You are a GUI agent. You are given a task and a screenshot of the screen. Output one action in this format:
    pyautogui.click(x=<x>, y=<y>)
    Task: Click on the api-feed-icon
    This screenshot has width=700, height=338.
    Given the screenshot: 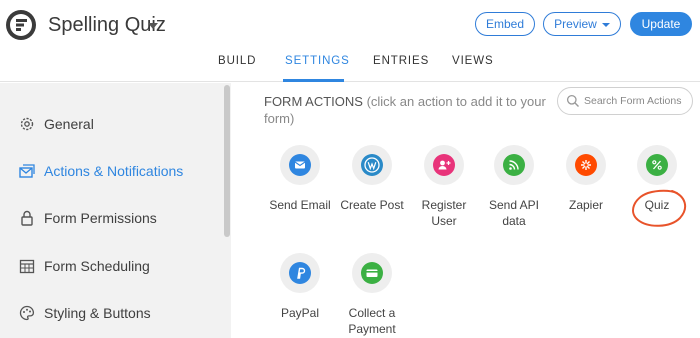 What is the action you would take?
    pyautogui.click(x=514, y=165)
    